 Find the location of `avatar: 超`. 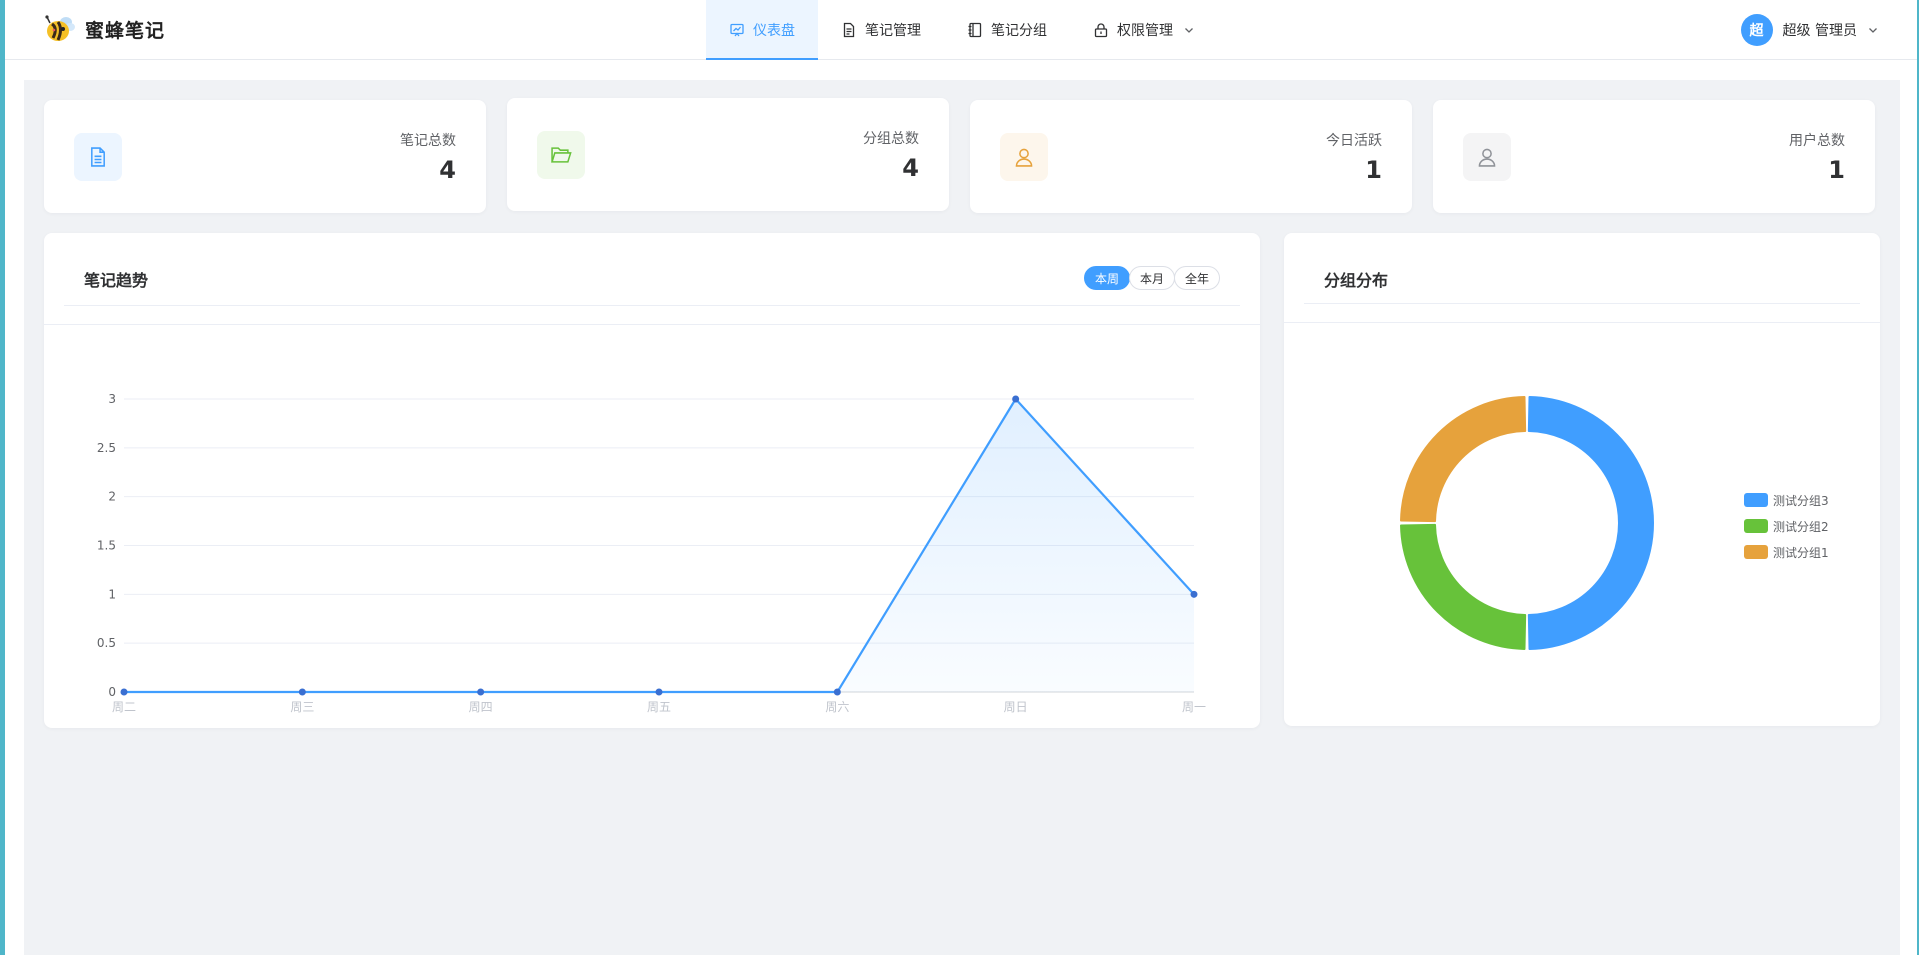

avatar: 超 is located at coordinates (1756, 30).